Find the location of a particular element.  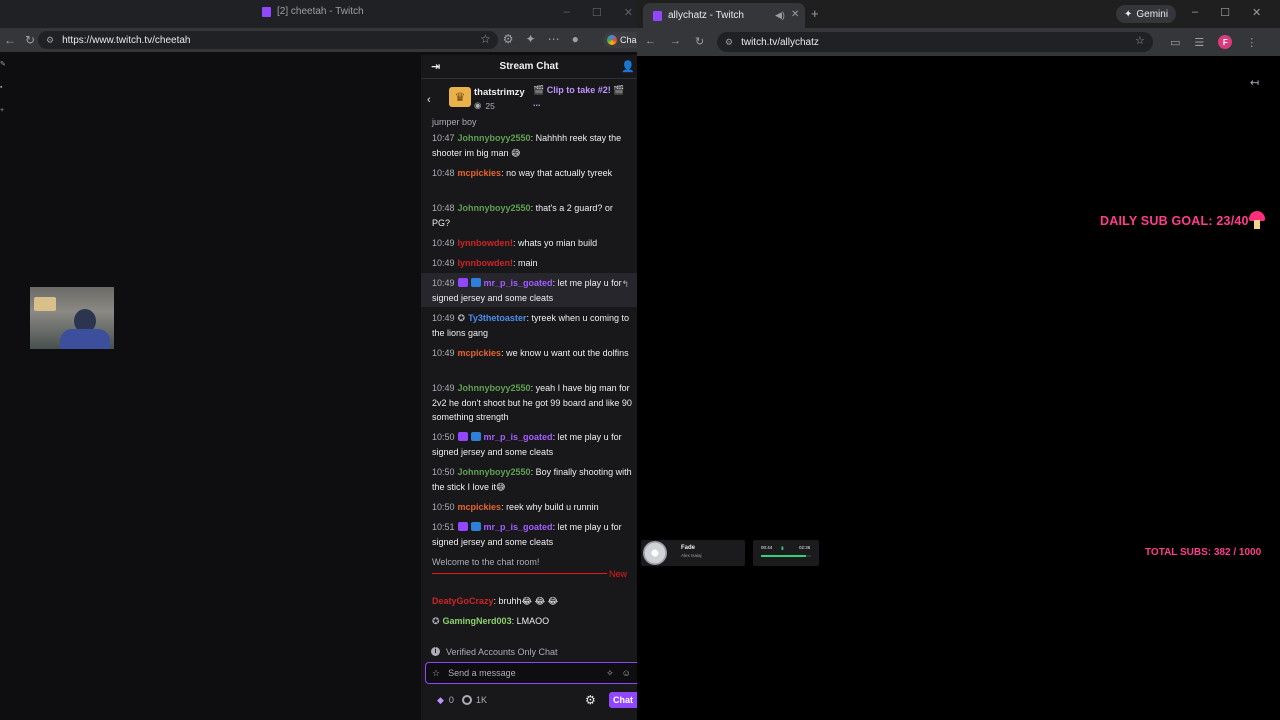

gemini-button: ✦ Gemini is located at coordinates (1146, 14).